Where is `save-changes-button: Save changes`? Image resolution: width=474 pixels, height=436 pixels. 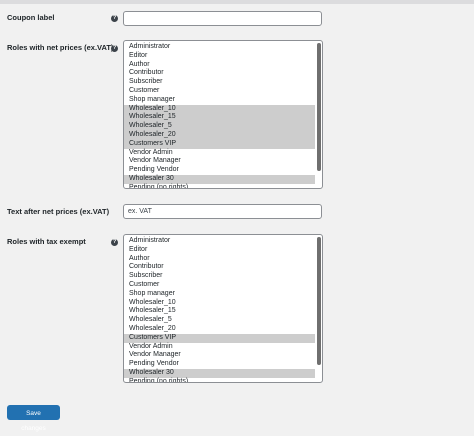
save-changes-button: Save changes is located at coordinates (33, 418).